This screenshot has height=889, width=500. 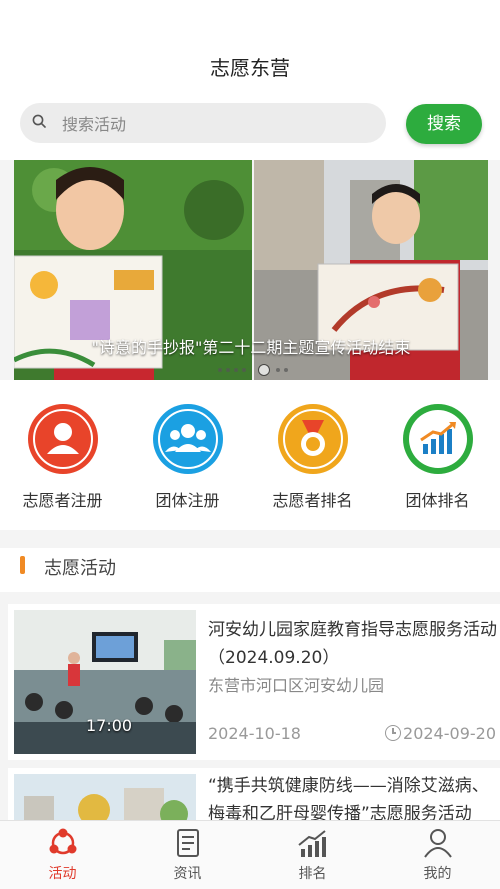 What do you see at coordinates (437, 500) in the screenshot?
I see `quick-link-label: 团体排名` at bounding box center [437, 500].